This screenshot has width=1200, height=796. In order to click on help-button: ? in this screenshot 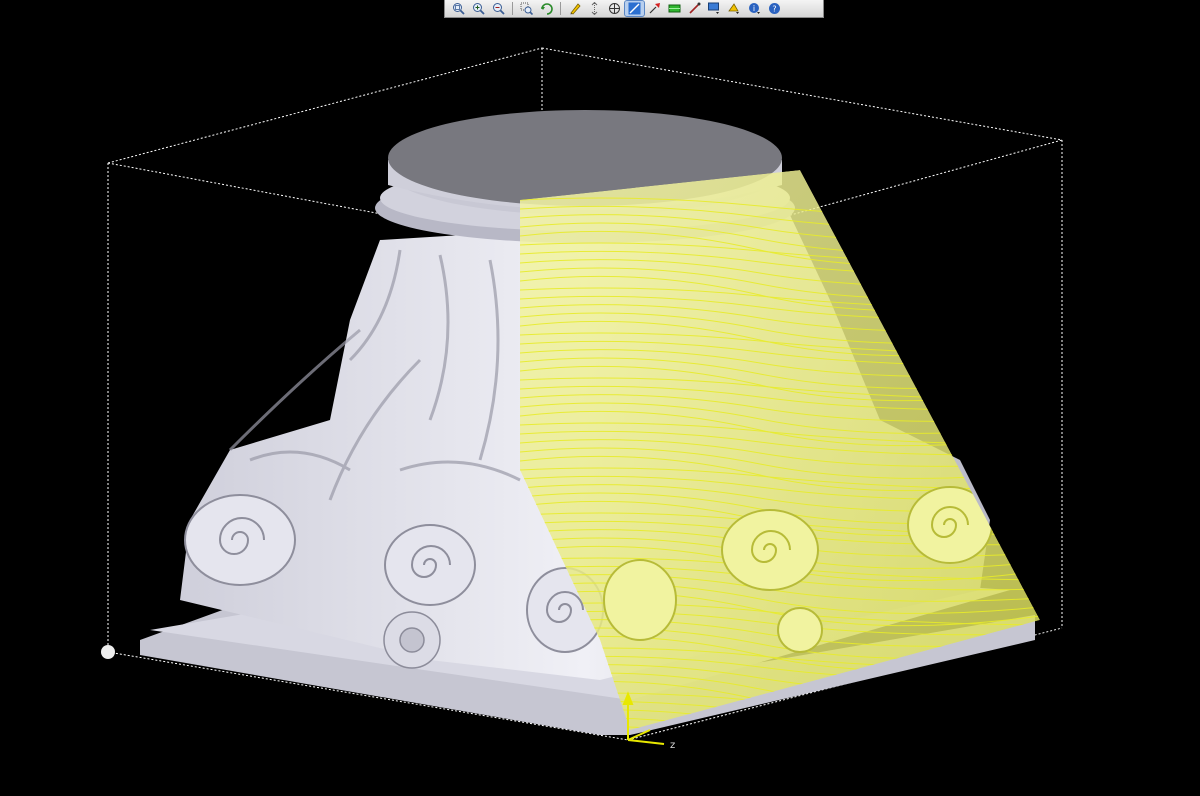, I will do `click(774, 8)`.